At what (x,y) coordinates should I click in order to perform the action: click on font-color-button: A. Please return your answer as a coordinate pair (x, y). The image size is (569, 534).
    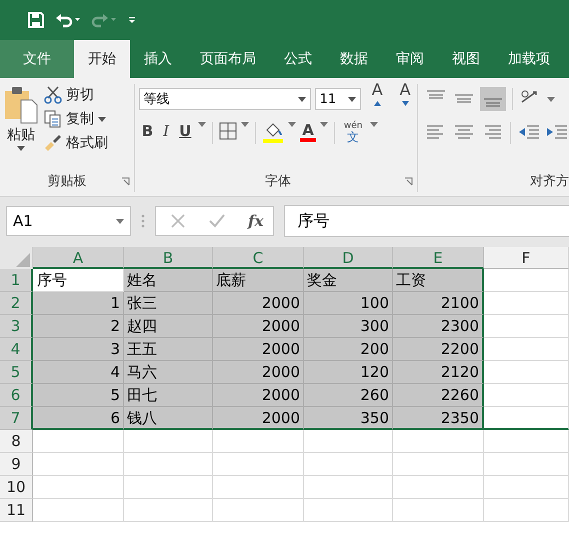
    Looking at the image, I should click on (308, 132).